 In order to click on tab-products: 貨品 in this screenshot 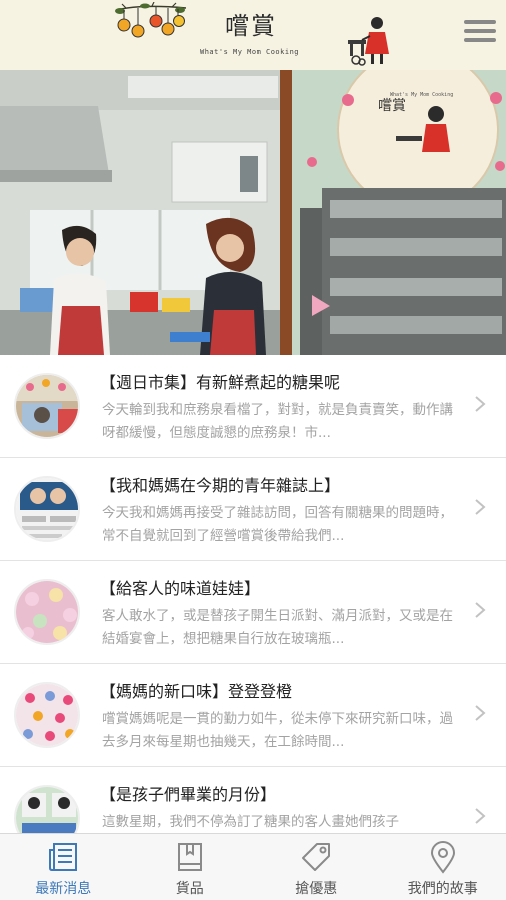, I will do `click(190, 867)`.